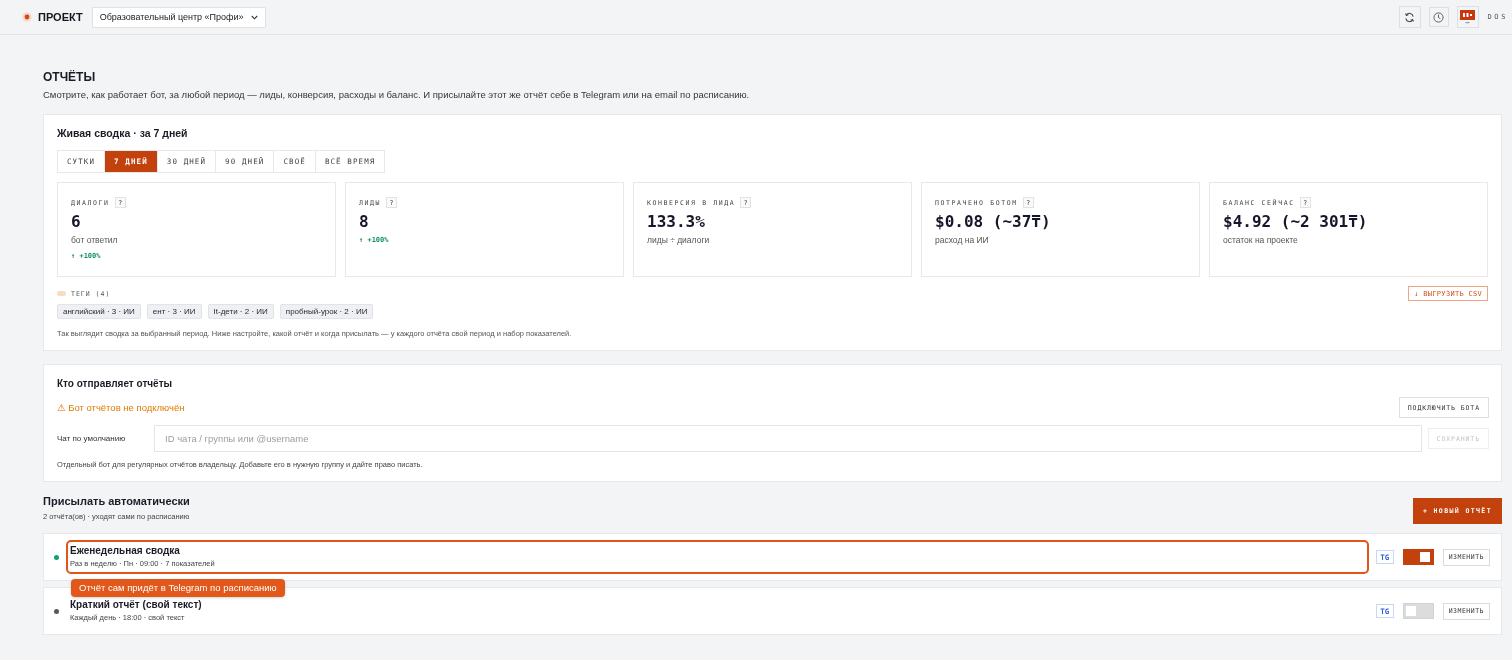  What do you see at coordinates (240, 311) in the screenshot?
I see `tag-chip: It-дети · 2 · ИИ` at bounding box center [240, 311].